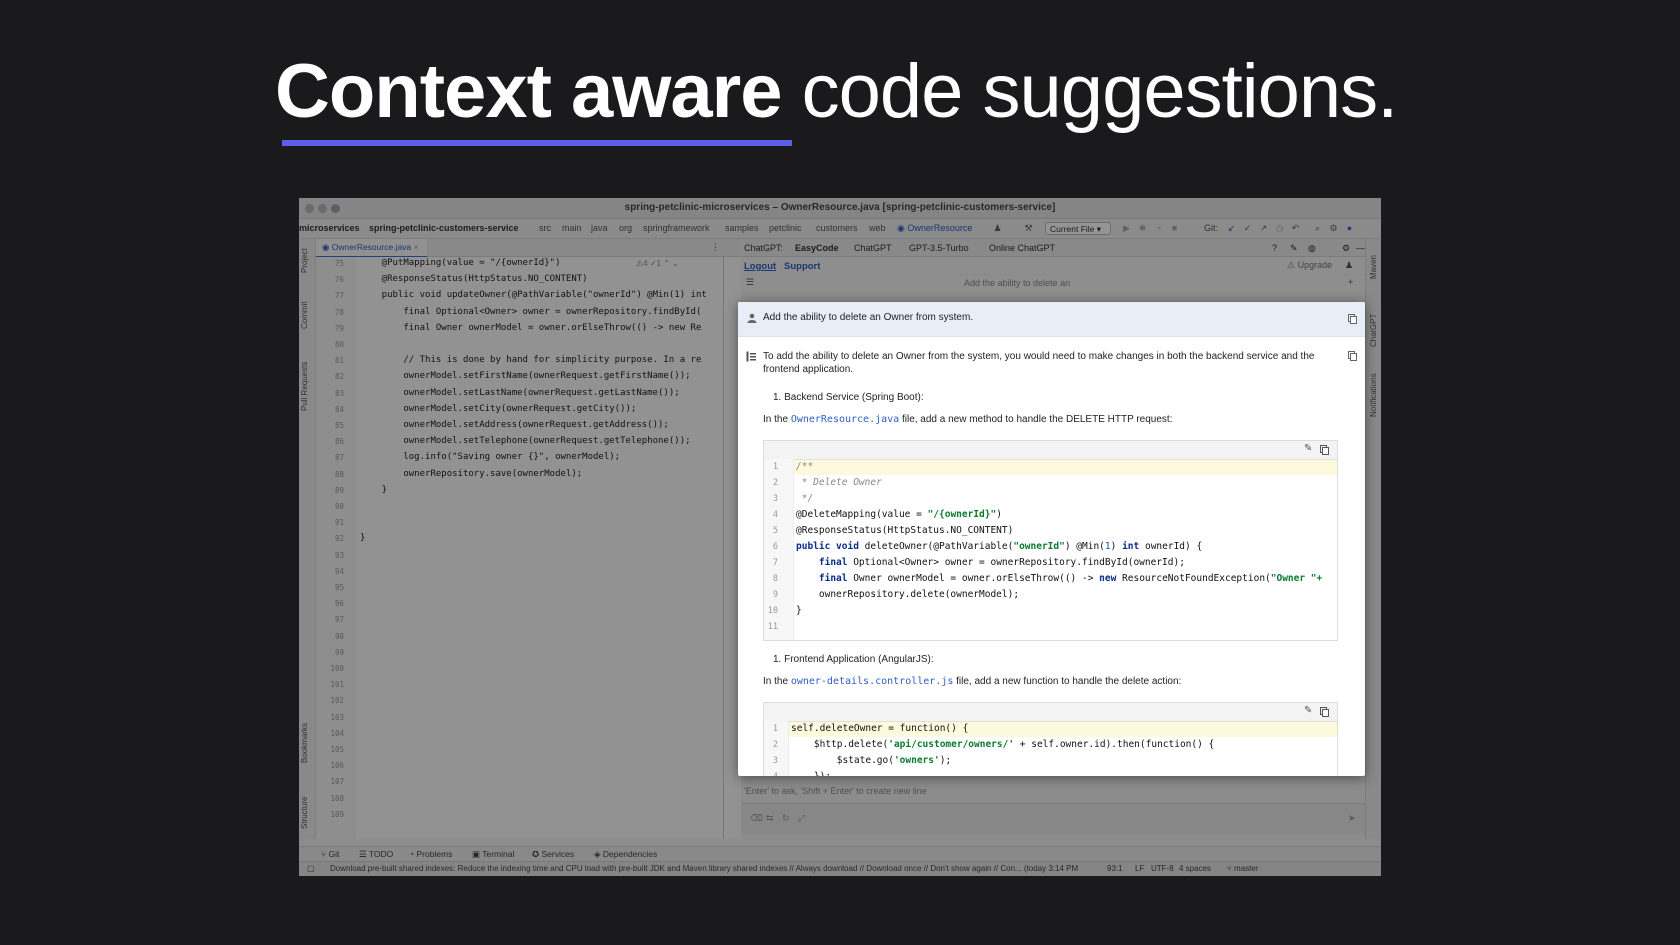  I want to click on breadcrumb-module: spring-petclinic-customers-service, so click(444, 228).